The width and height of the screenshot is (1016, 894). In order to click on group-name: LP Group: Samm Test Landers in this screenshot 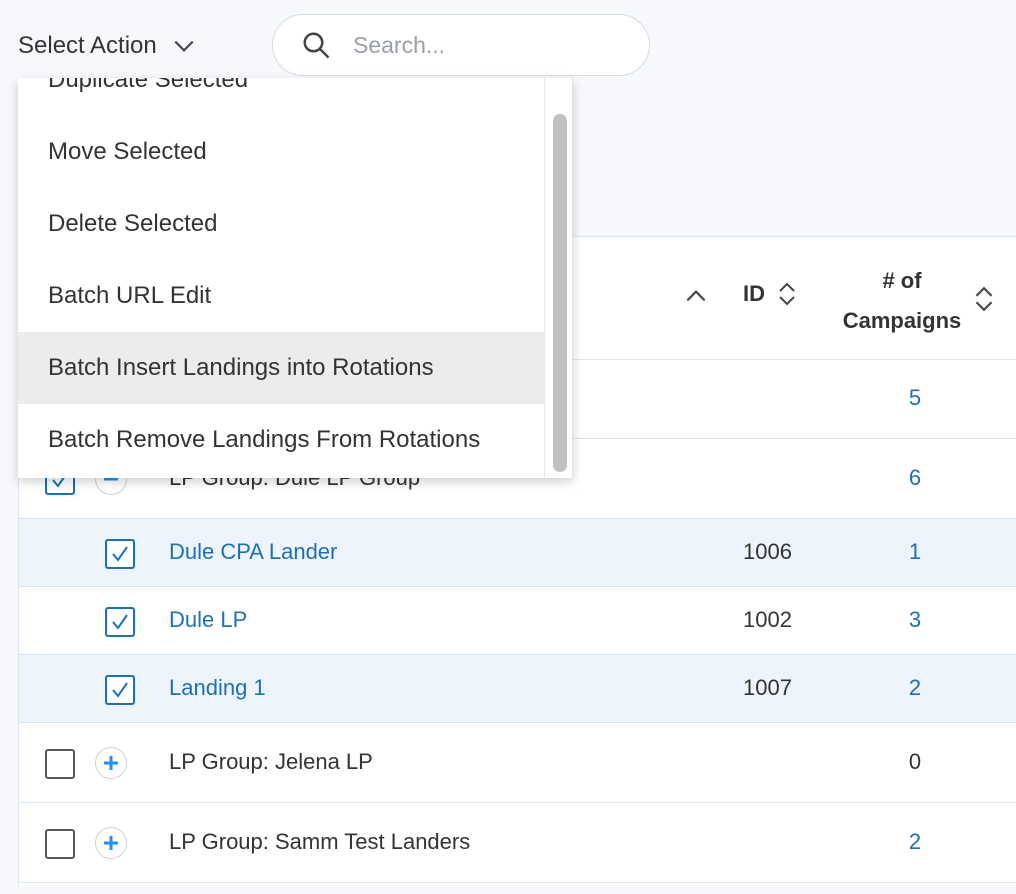, I will do `click(320, 841)`.